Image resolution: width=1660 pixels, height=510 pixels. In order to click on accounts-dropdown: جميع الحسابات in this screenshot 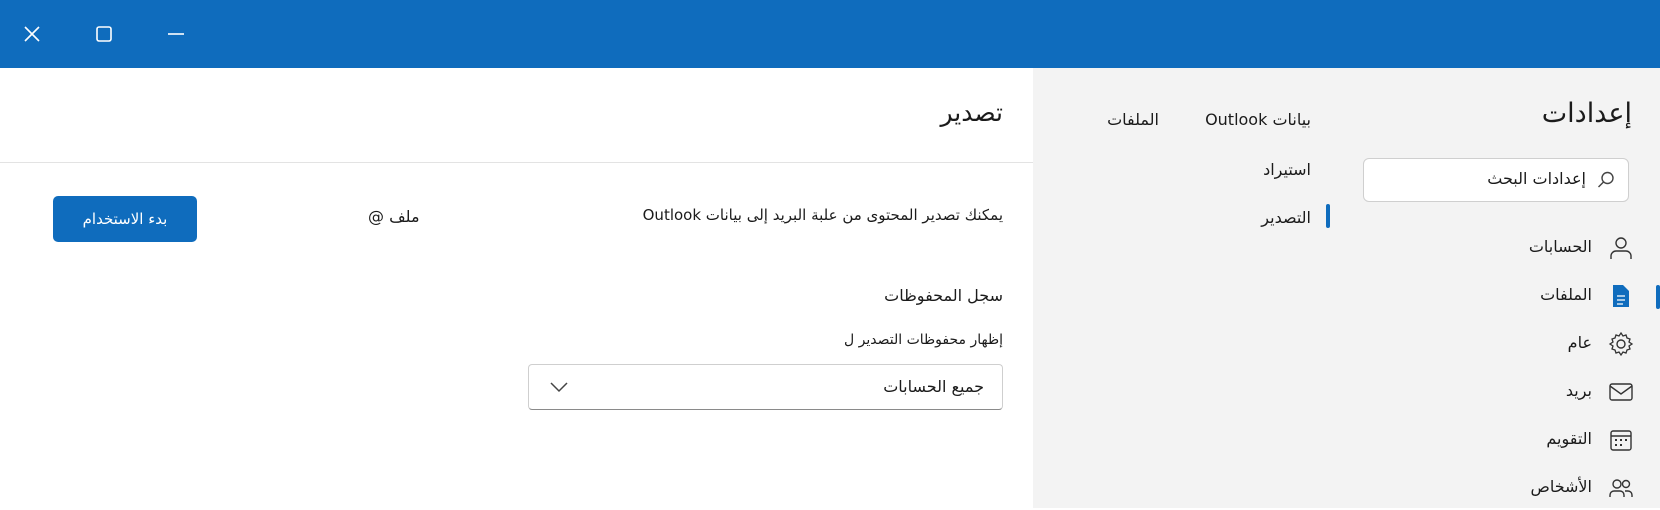, I will do `click(765, 387)`.